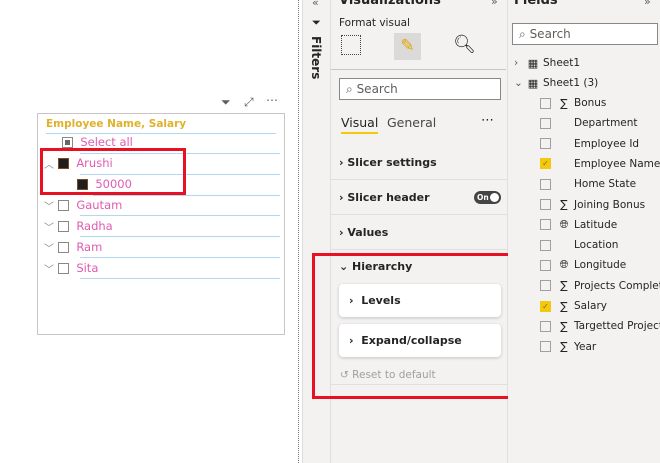 The height and width of the screenshot is (463, 660). I want to click on item-label: Gautam, so click(99, 205).